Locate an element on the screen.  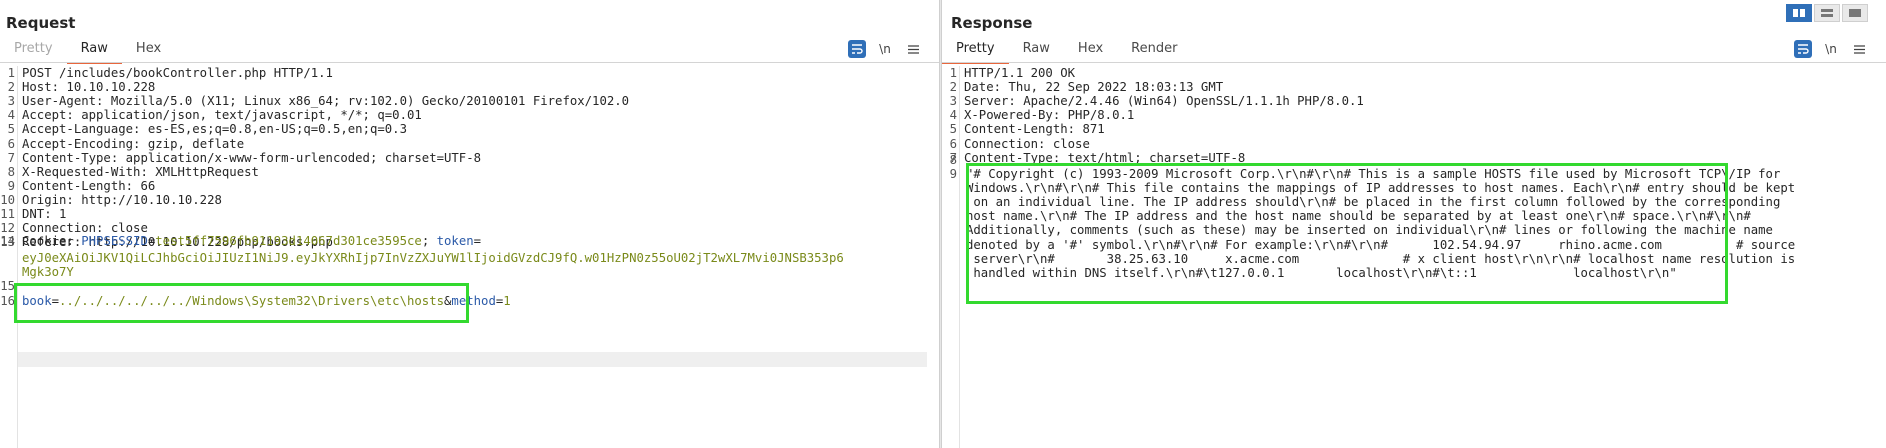
tab-response-hex: Hex is located at coordinates (1090, 50).